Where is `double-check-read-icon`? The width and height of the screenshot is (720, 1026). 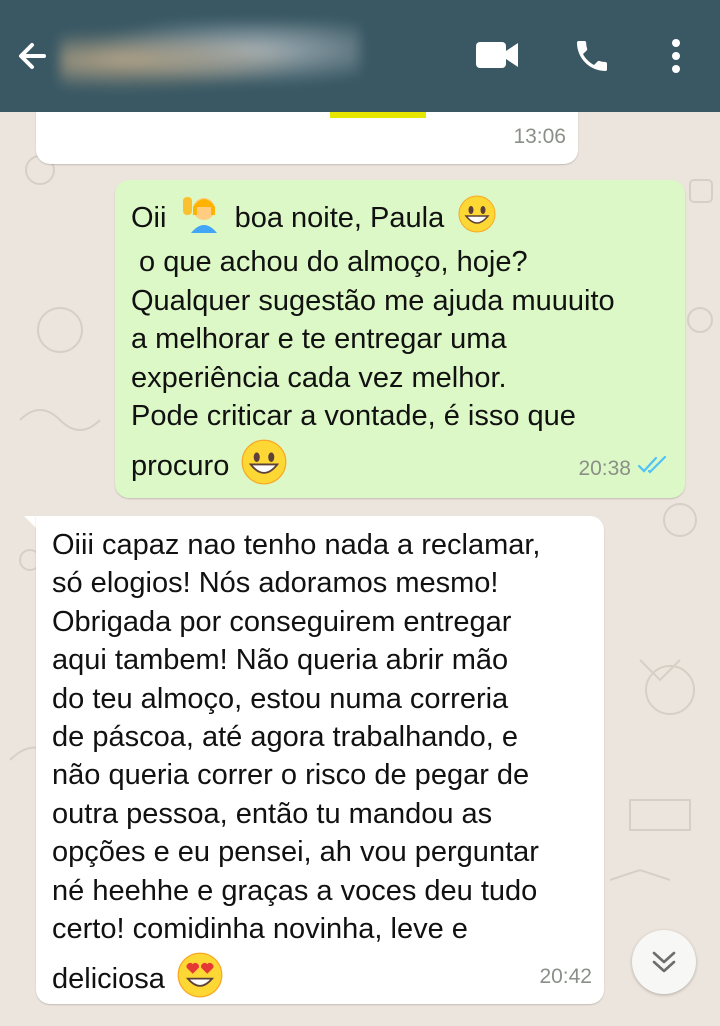 double-check-read-icon is located at coordinates (653, 465).